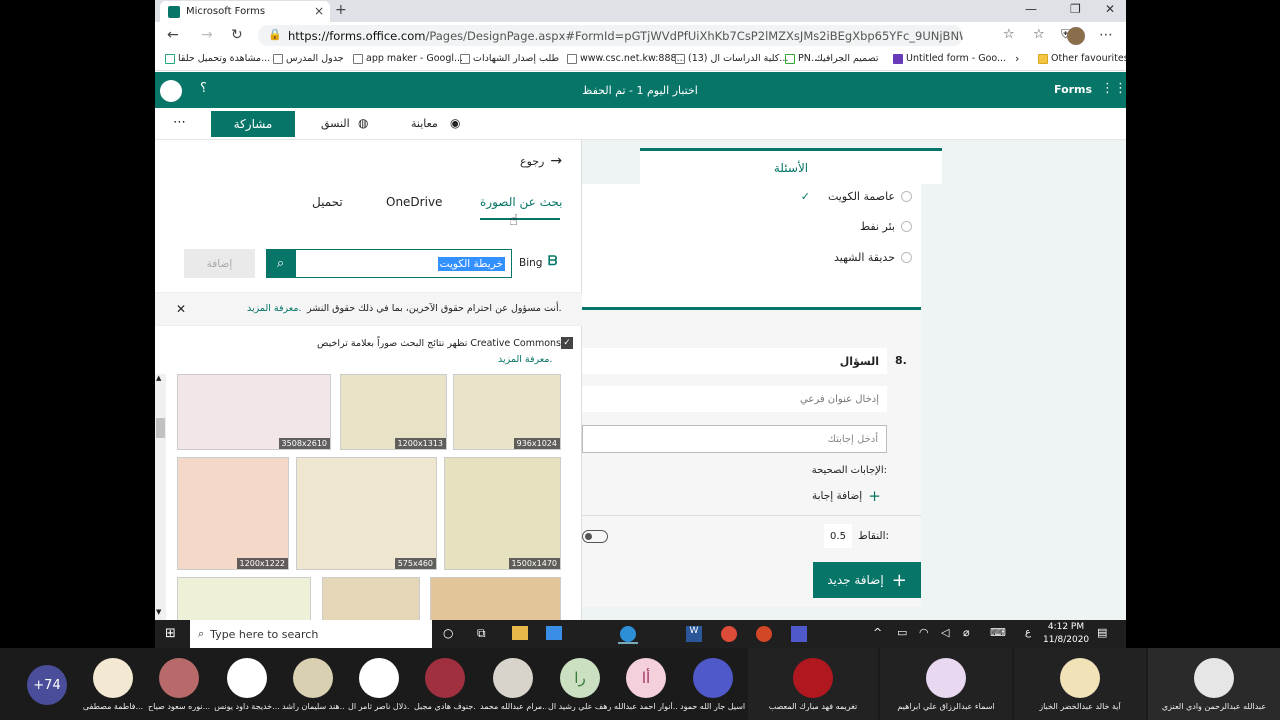  What do you see at coordinates (254, 412) in the screenshot?
I see `image-result: 3508x2610` at bounding box center [254, 412].